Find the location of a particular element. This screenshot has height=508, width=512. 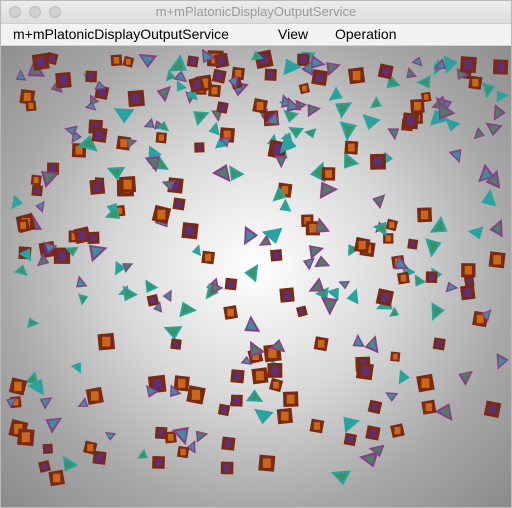

menu-app: m+mPlatonicDisplayOutputService is located at coordinates (121, 34).